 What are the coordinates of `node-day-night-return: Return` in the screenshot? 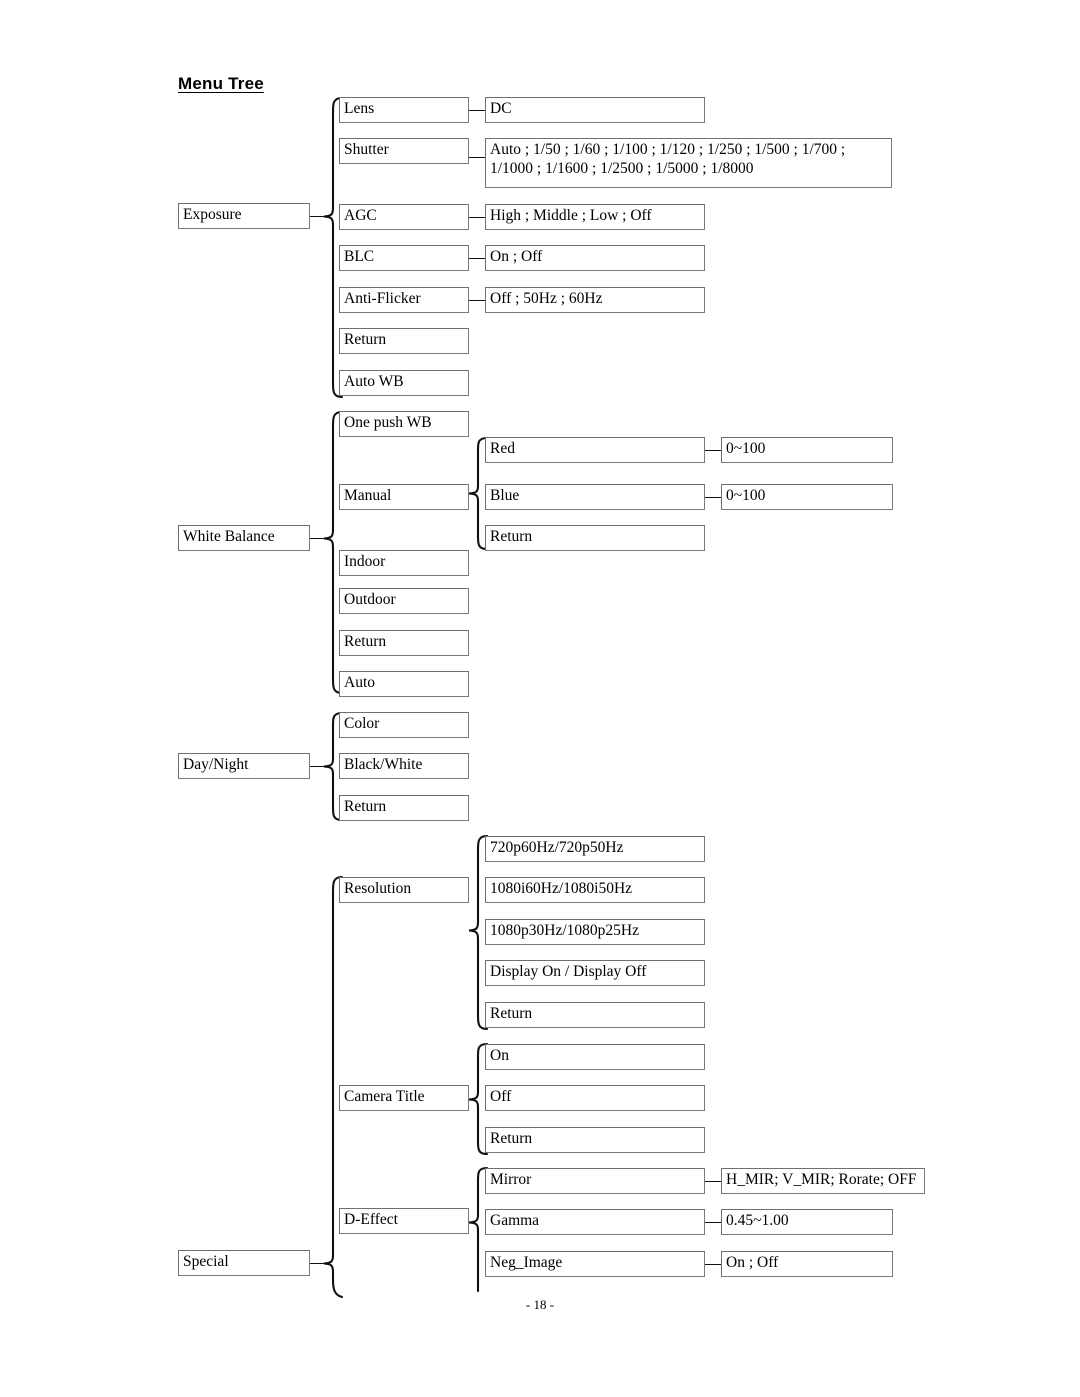 It's located at (404, 808).